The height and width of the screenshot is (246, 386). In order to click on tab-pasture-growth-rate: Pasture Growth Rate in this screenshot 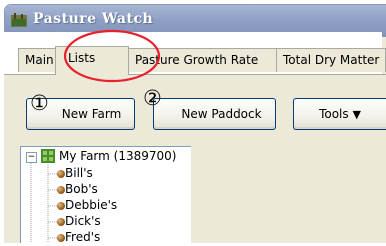, I will do `click(202, 60)`.